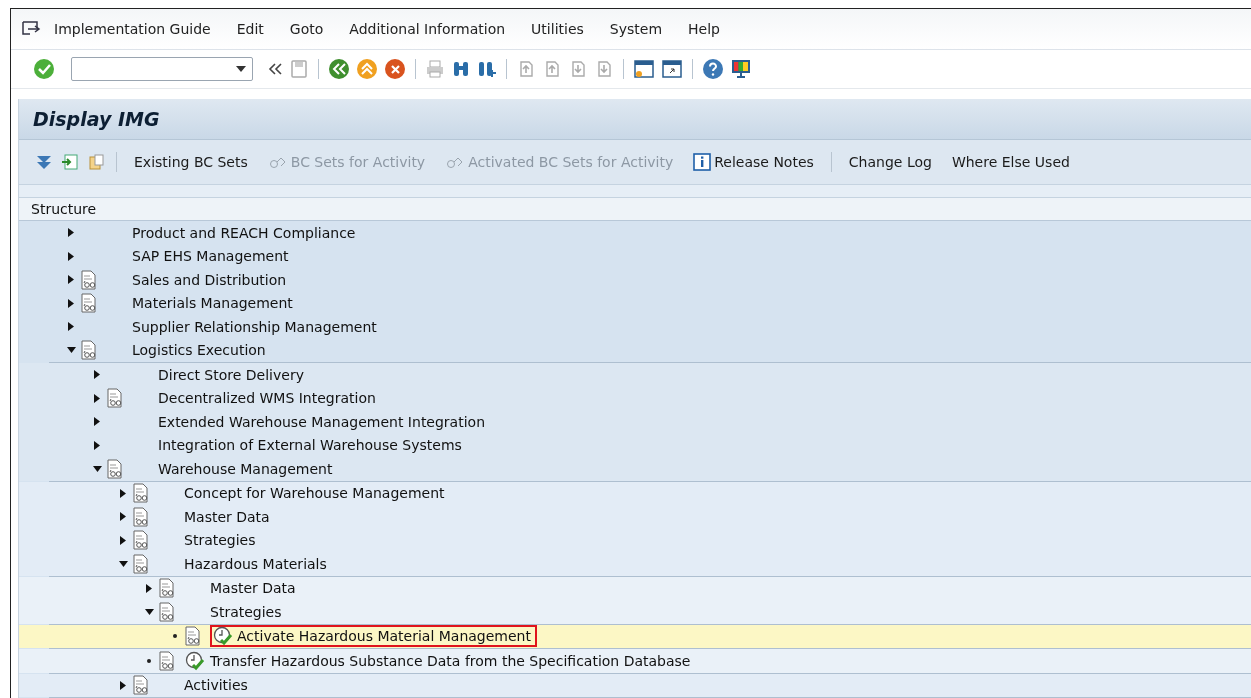 Image resolution: width=1251 pixels, height=698 pixels. Describe the element at coordinates (487, 69) in the screenshot. I see `find-next-icon` at that location.